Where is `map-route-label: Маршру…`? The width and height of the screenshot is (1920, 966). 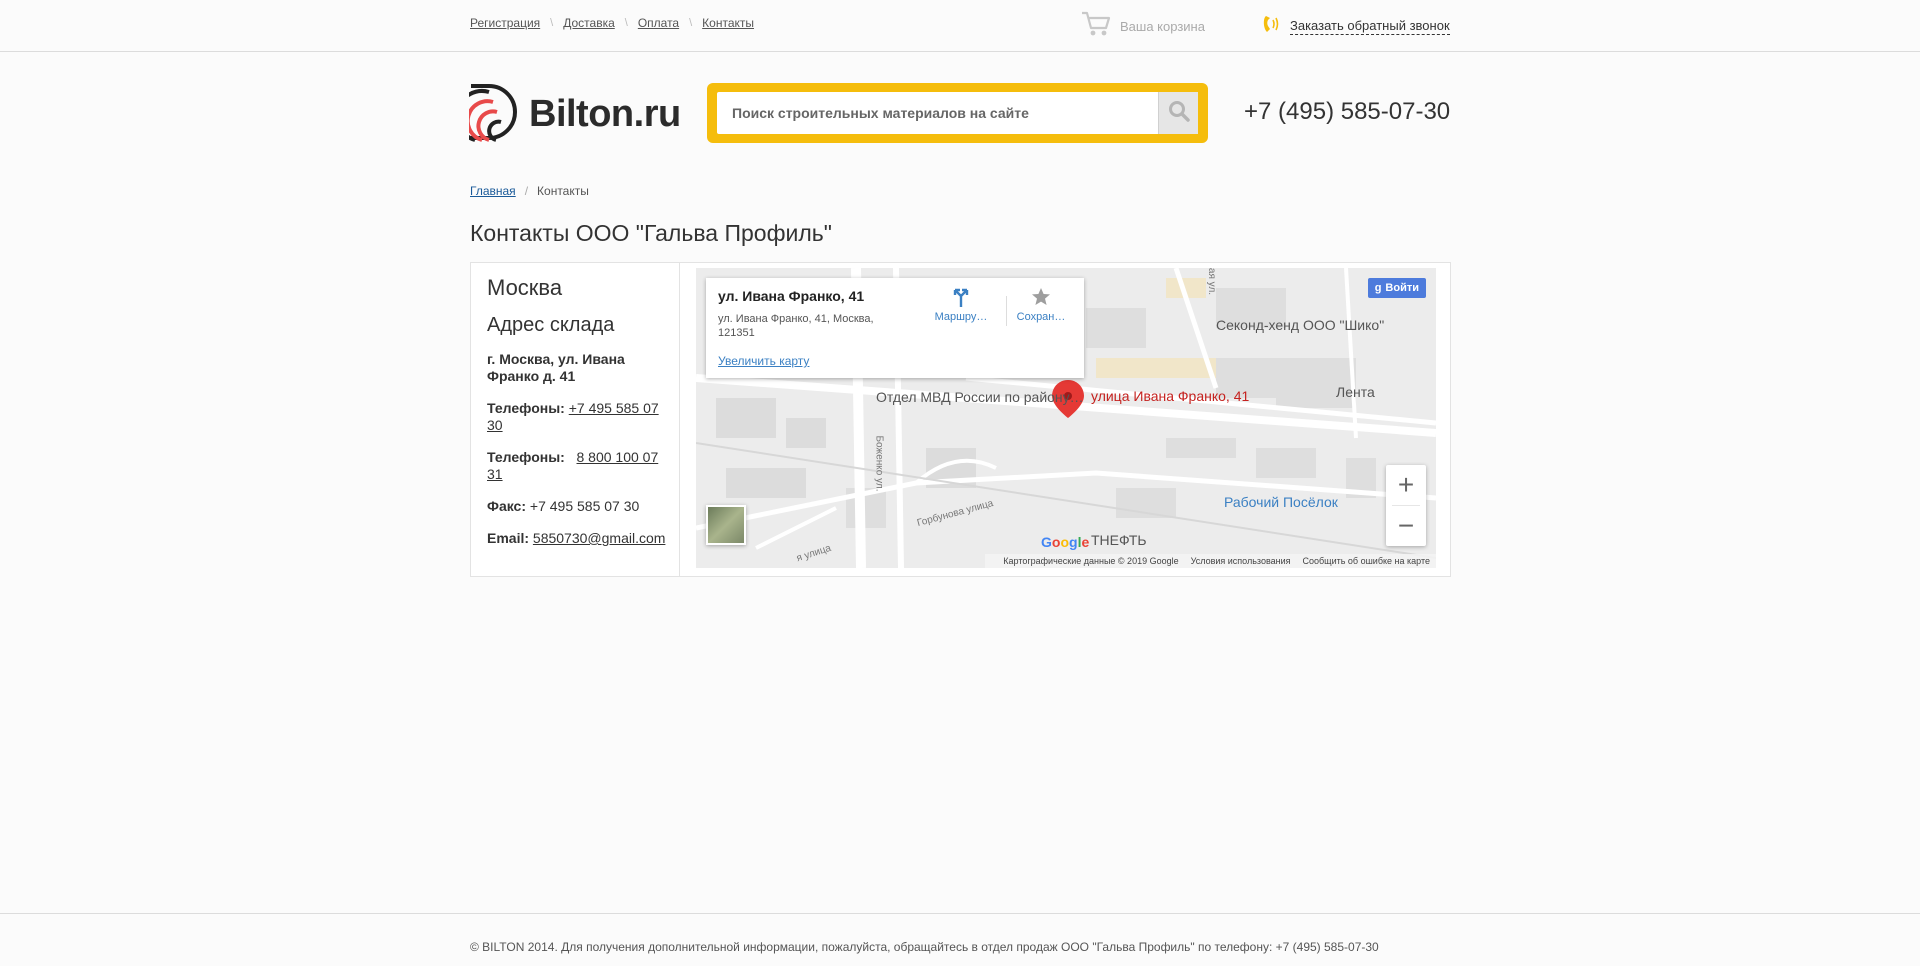
map-route-label: Маршру… is located at coordinates (961, 317).